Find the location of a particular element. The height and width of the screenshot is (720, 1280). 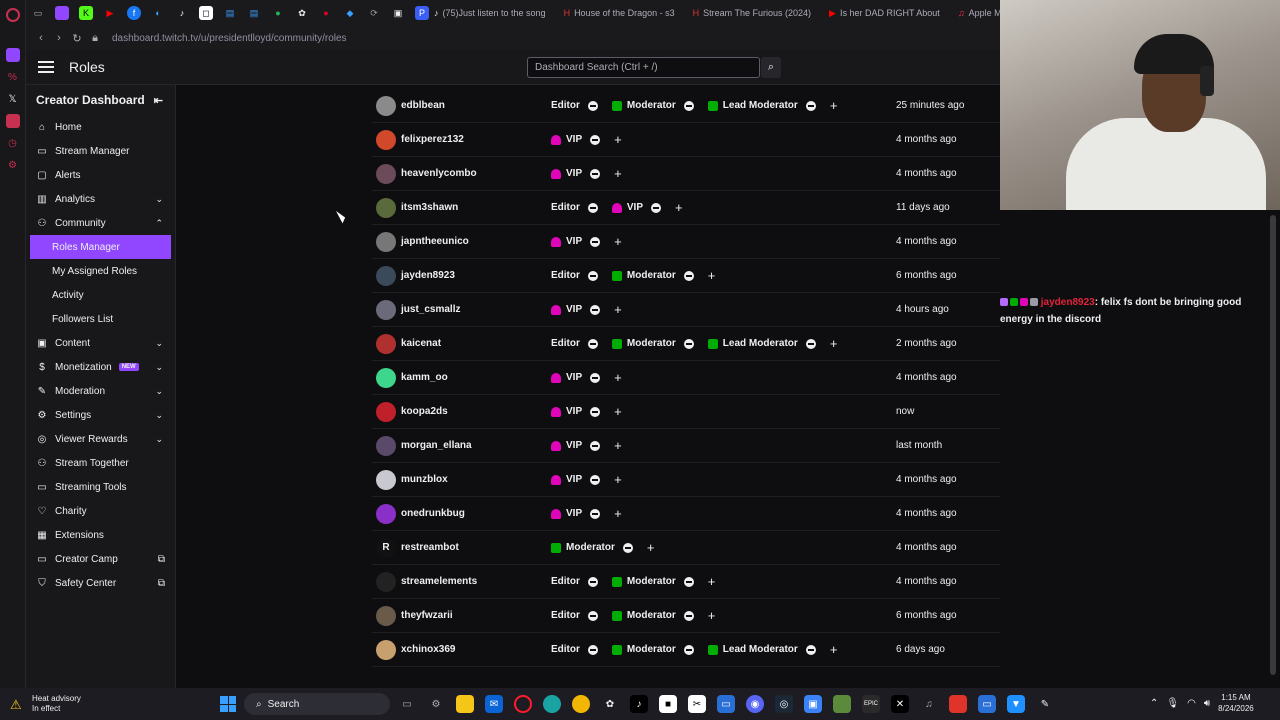

pen-app-icon: ✎ is located at coordinates (1045, 704).